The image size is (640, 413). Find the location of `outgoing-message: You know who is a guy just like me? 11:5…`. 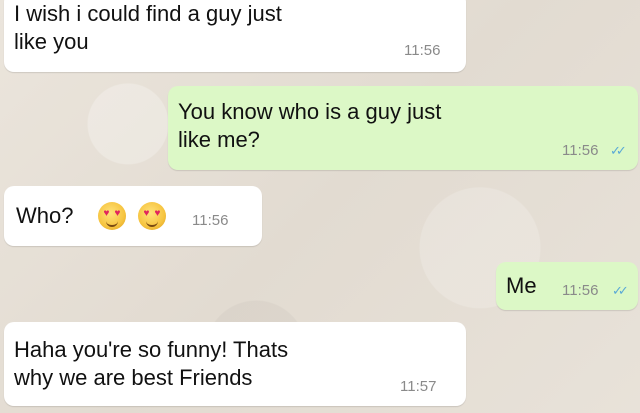

outgoing-message: You know who is a guy just like me? 11:5… is located at coordinates (403, 128).